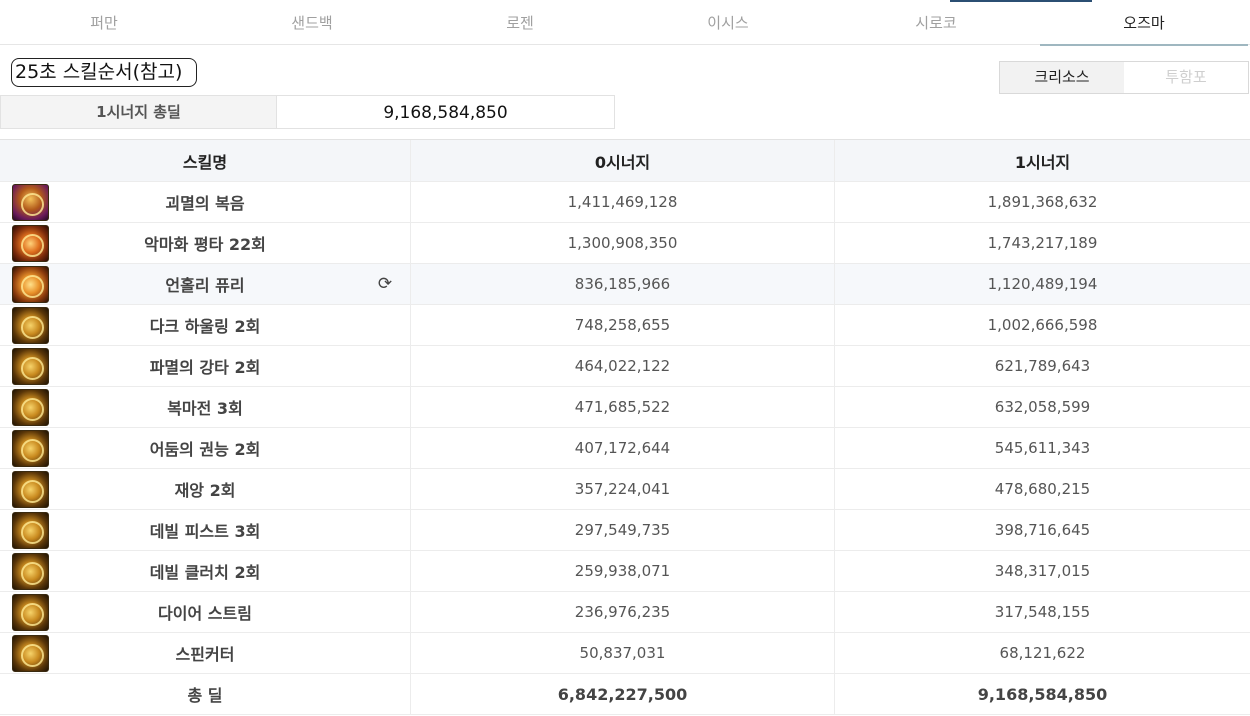 Image resolution: width=1250 pixels, height=716 pixels. What do you see at coordinates (622, 366) in the screenshot?
I see `synergy-0-damage: 464,022,122` at bounding box center [622, 366].